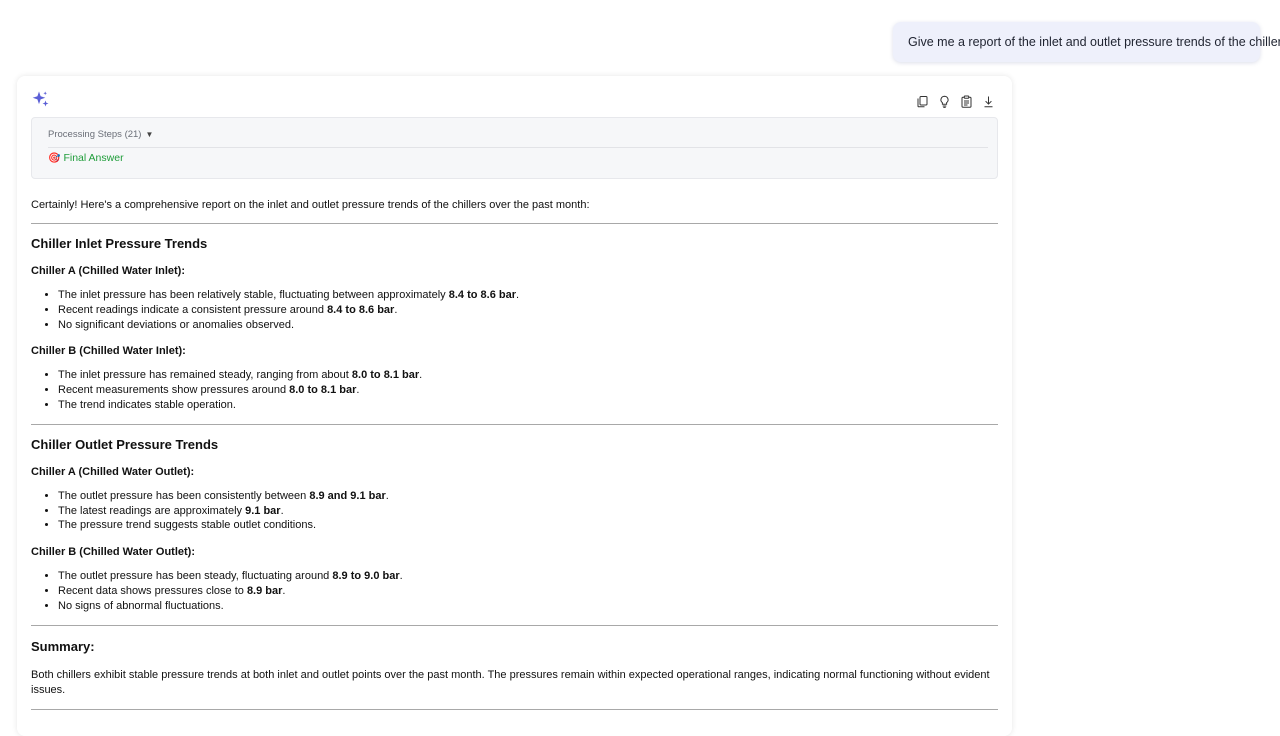 Image resolution: width=1280 pixels, height=736 pixels. What do you see at coordinates (95, 134) in the screenshot?
I see `processing-steps-label: Processing Steps (21)` at bounding box center [95, 134].